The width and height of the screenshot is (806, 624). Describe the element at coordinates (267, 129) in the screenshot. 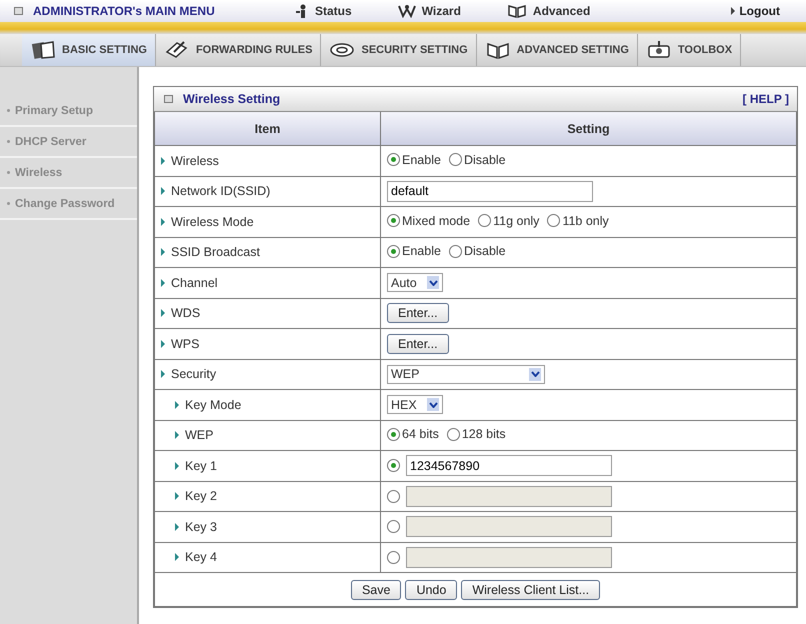

I see `column-header: Item` at that location.